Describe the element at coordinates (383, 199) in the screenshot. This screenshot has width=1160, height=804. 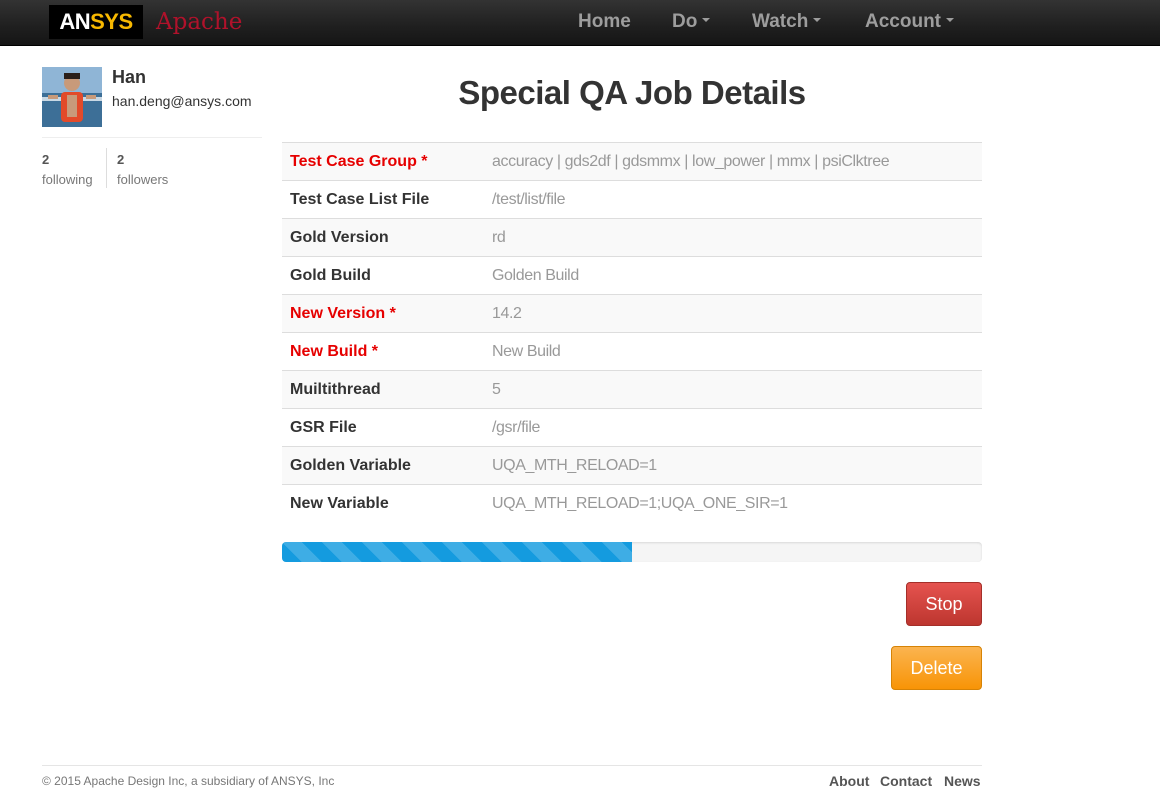
I see `field-label: Test Case List File` at that location.